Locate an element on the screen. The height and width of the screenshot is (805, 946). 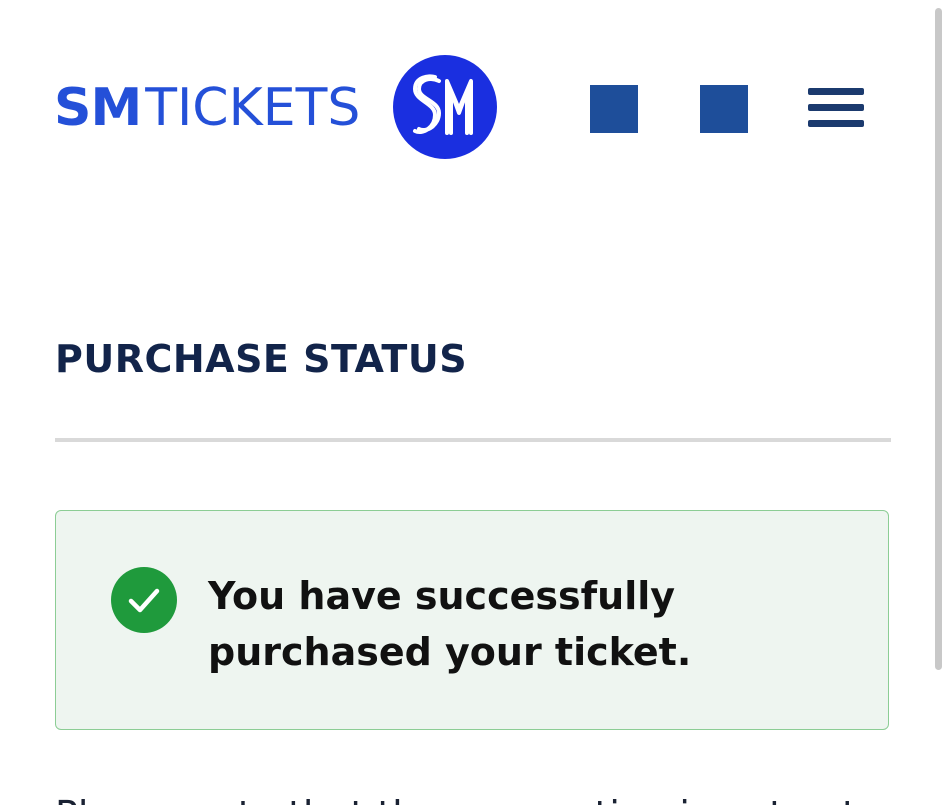
sm-logo-icon is located at coordinates (445, 107).